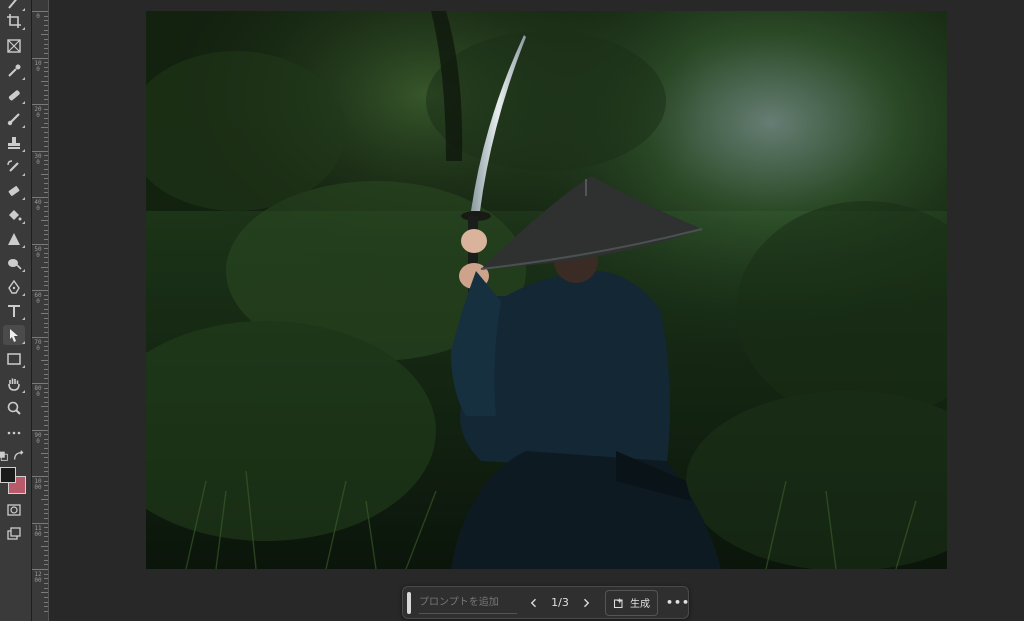 This screenshot has width=1024, height=621. I want to click on dodge-tool-icon, so click(14, 263).